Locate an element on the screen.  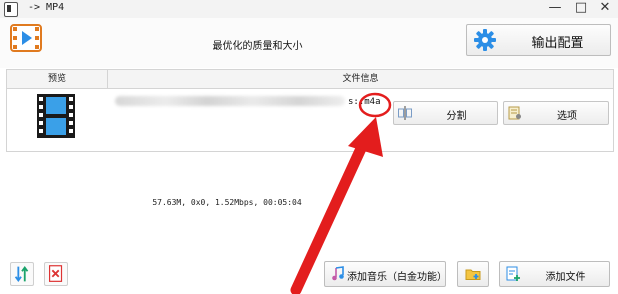
add-file-icon is located at coordinates (513, 273).